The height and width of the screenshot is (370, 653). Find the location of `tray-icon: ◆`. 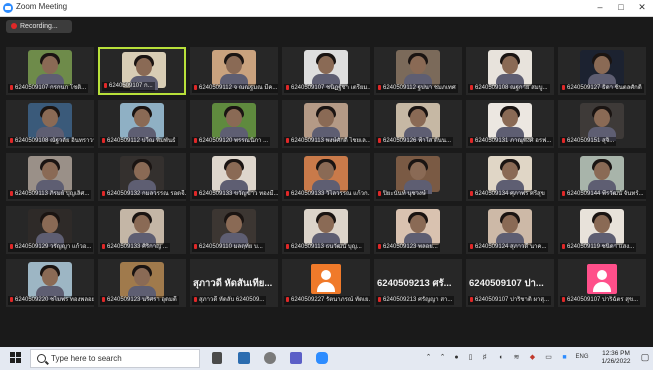

tray-icon: ◆ is located at coordinates (532, 357).